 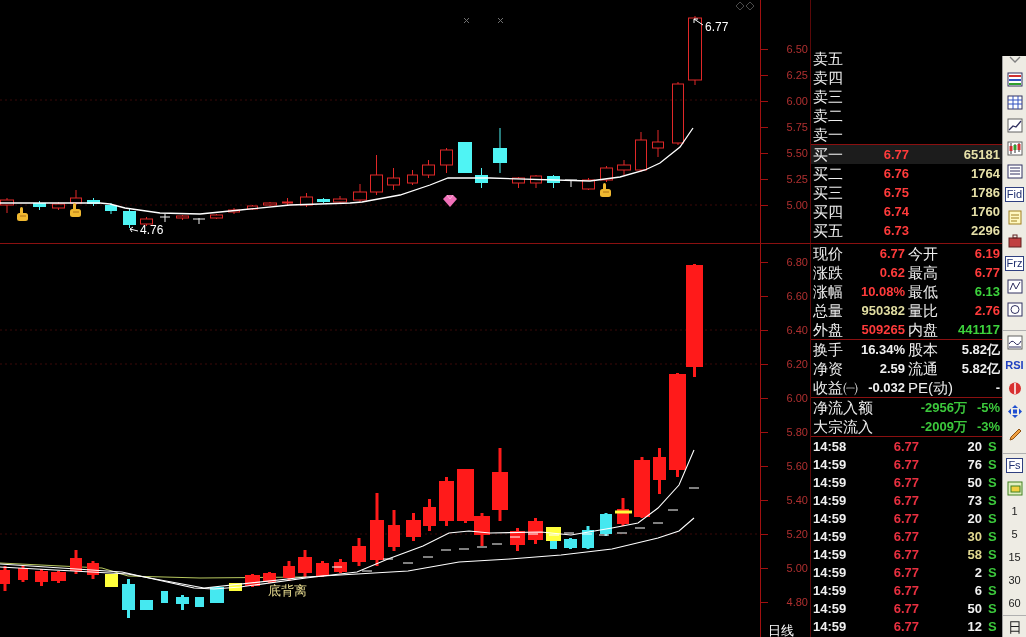 I want to click on bid-price: 6.77, so click(x=895, y=154).